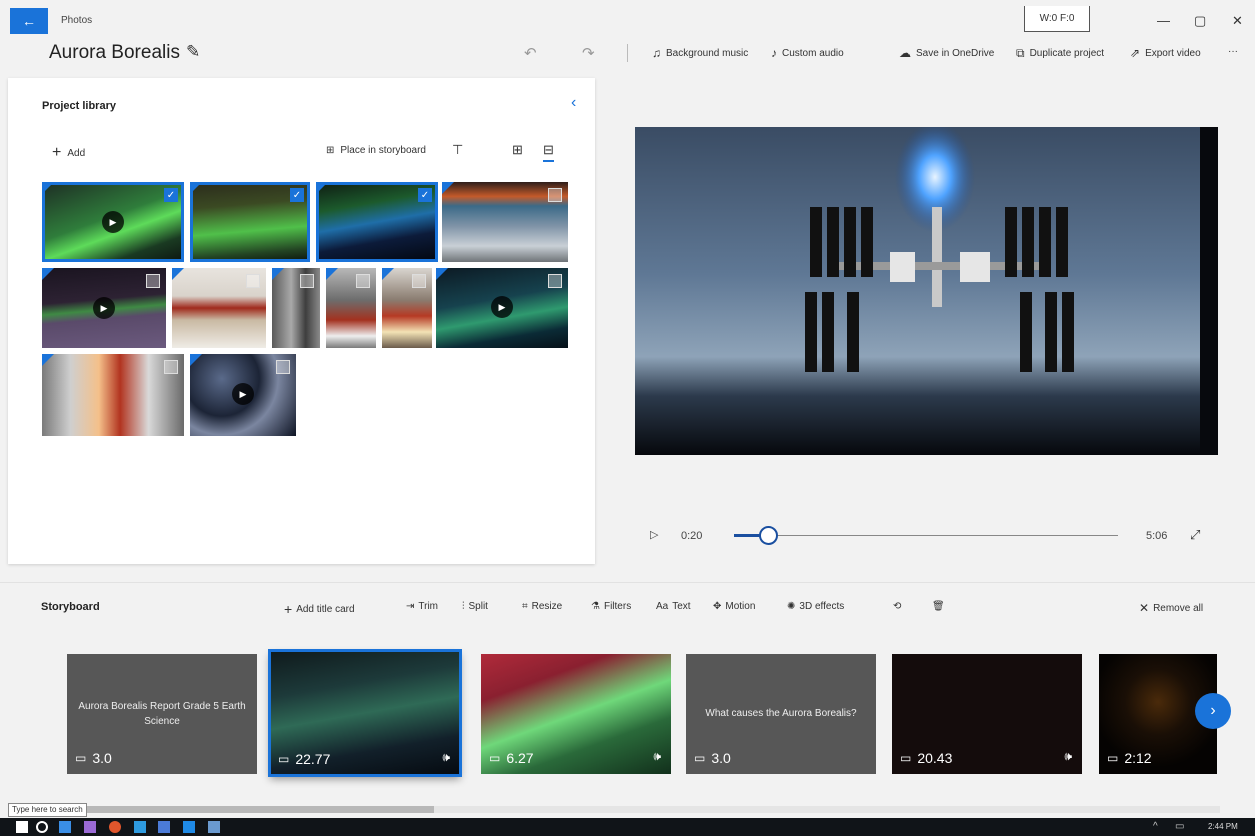 The width and height of the screenshot is (1255, 836). I want to click on trim-button: ⇥ Trim, so click(422, 606).